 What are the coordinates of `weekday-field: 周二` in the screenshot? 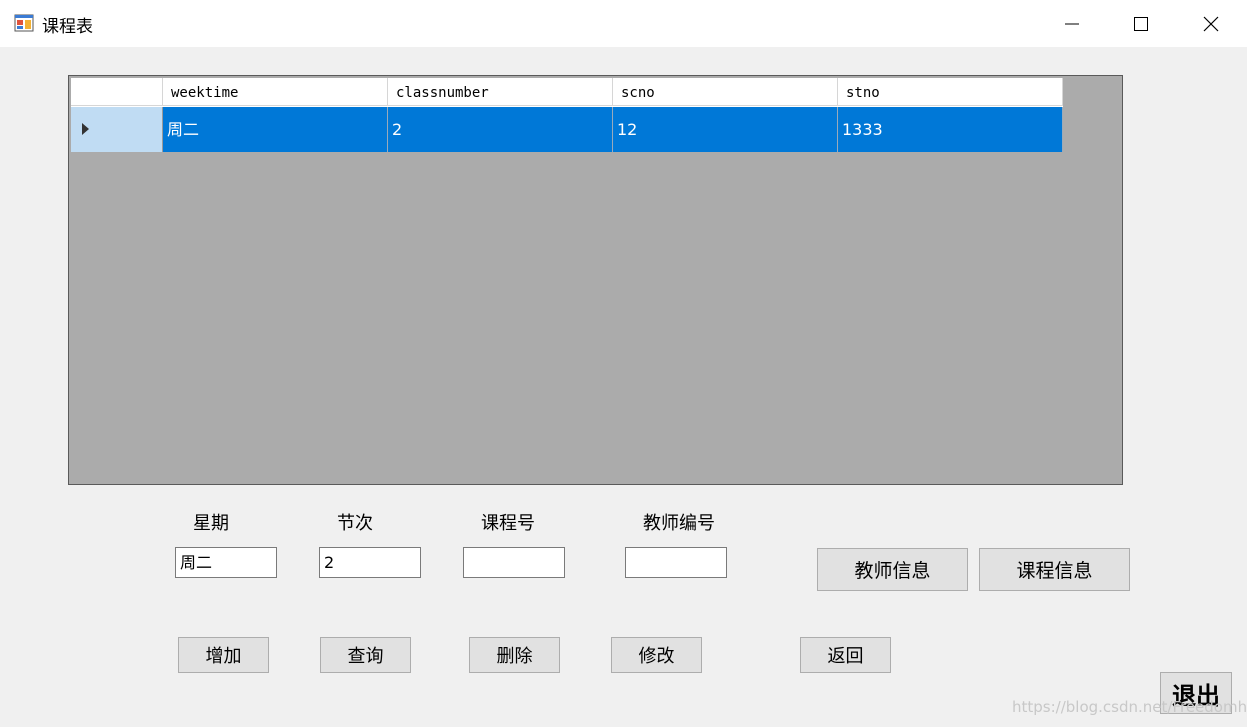 It's located at (226, 562).